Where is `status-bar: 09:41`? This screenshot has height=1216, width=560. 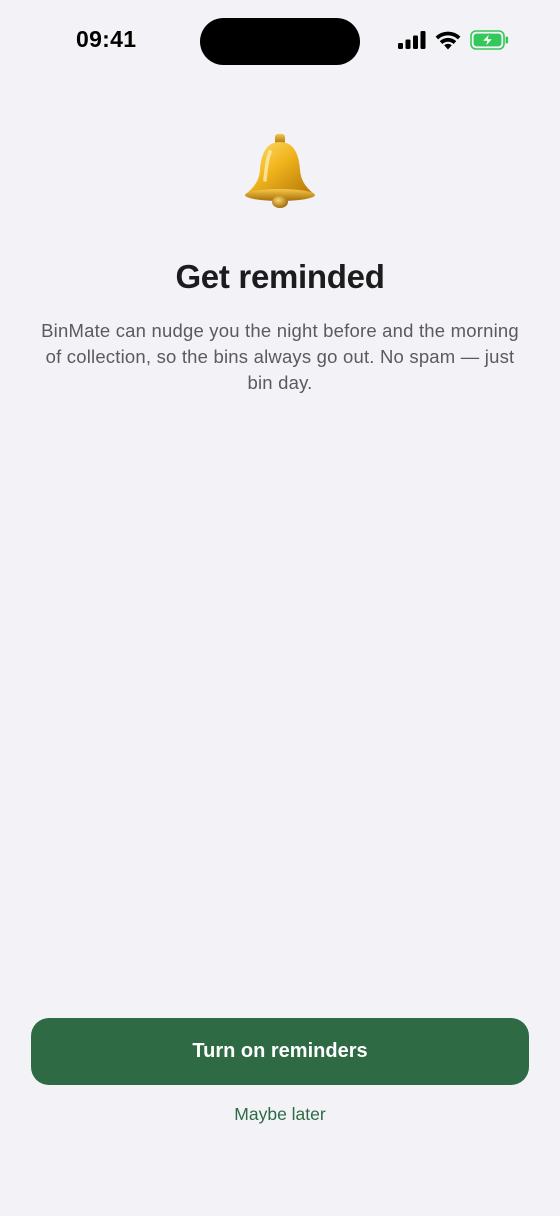 status-bar: 09:41 is located at coordinates (280, 42).